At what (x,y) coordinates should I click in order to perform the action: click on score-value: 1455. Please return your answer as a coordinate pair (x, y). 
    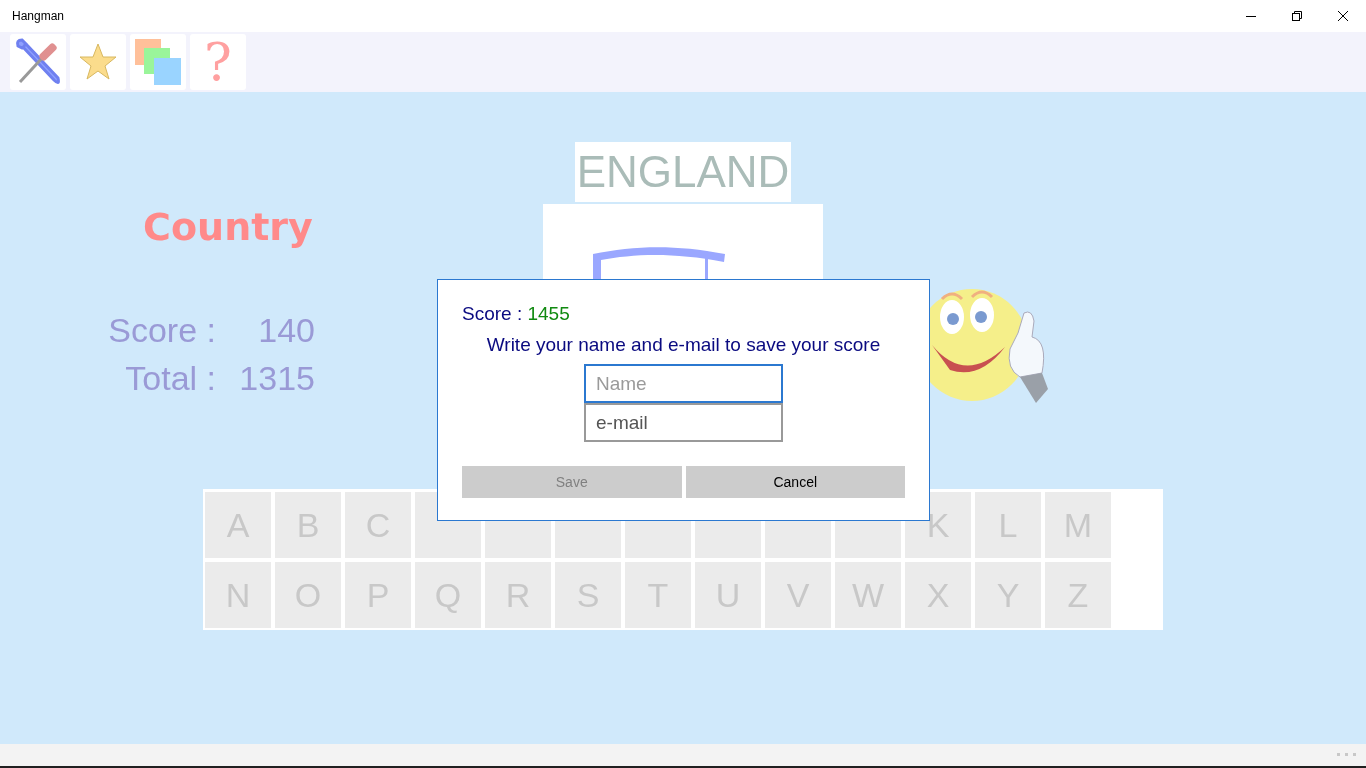
    Looking at the image, I should click on (548, 313).